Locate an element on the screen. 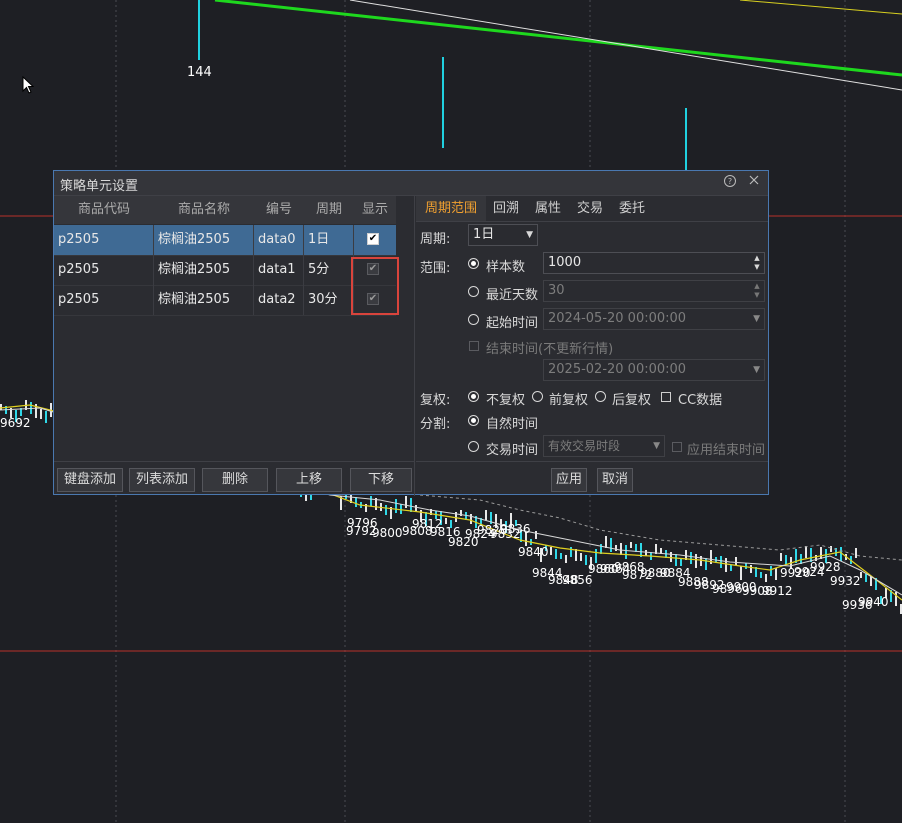 This screenshot has width=902, height=823. close-icon is located at coordinates (754, 182).